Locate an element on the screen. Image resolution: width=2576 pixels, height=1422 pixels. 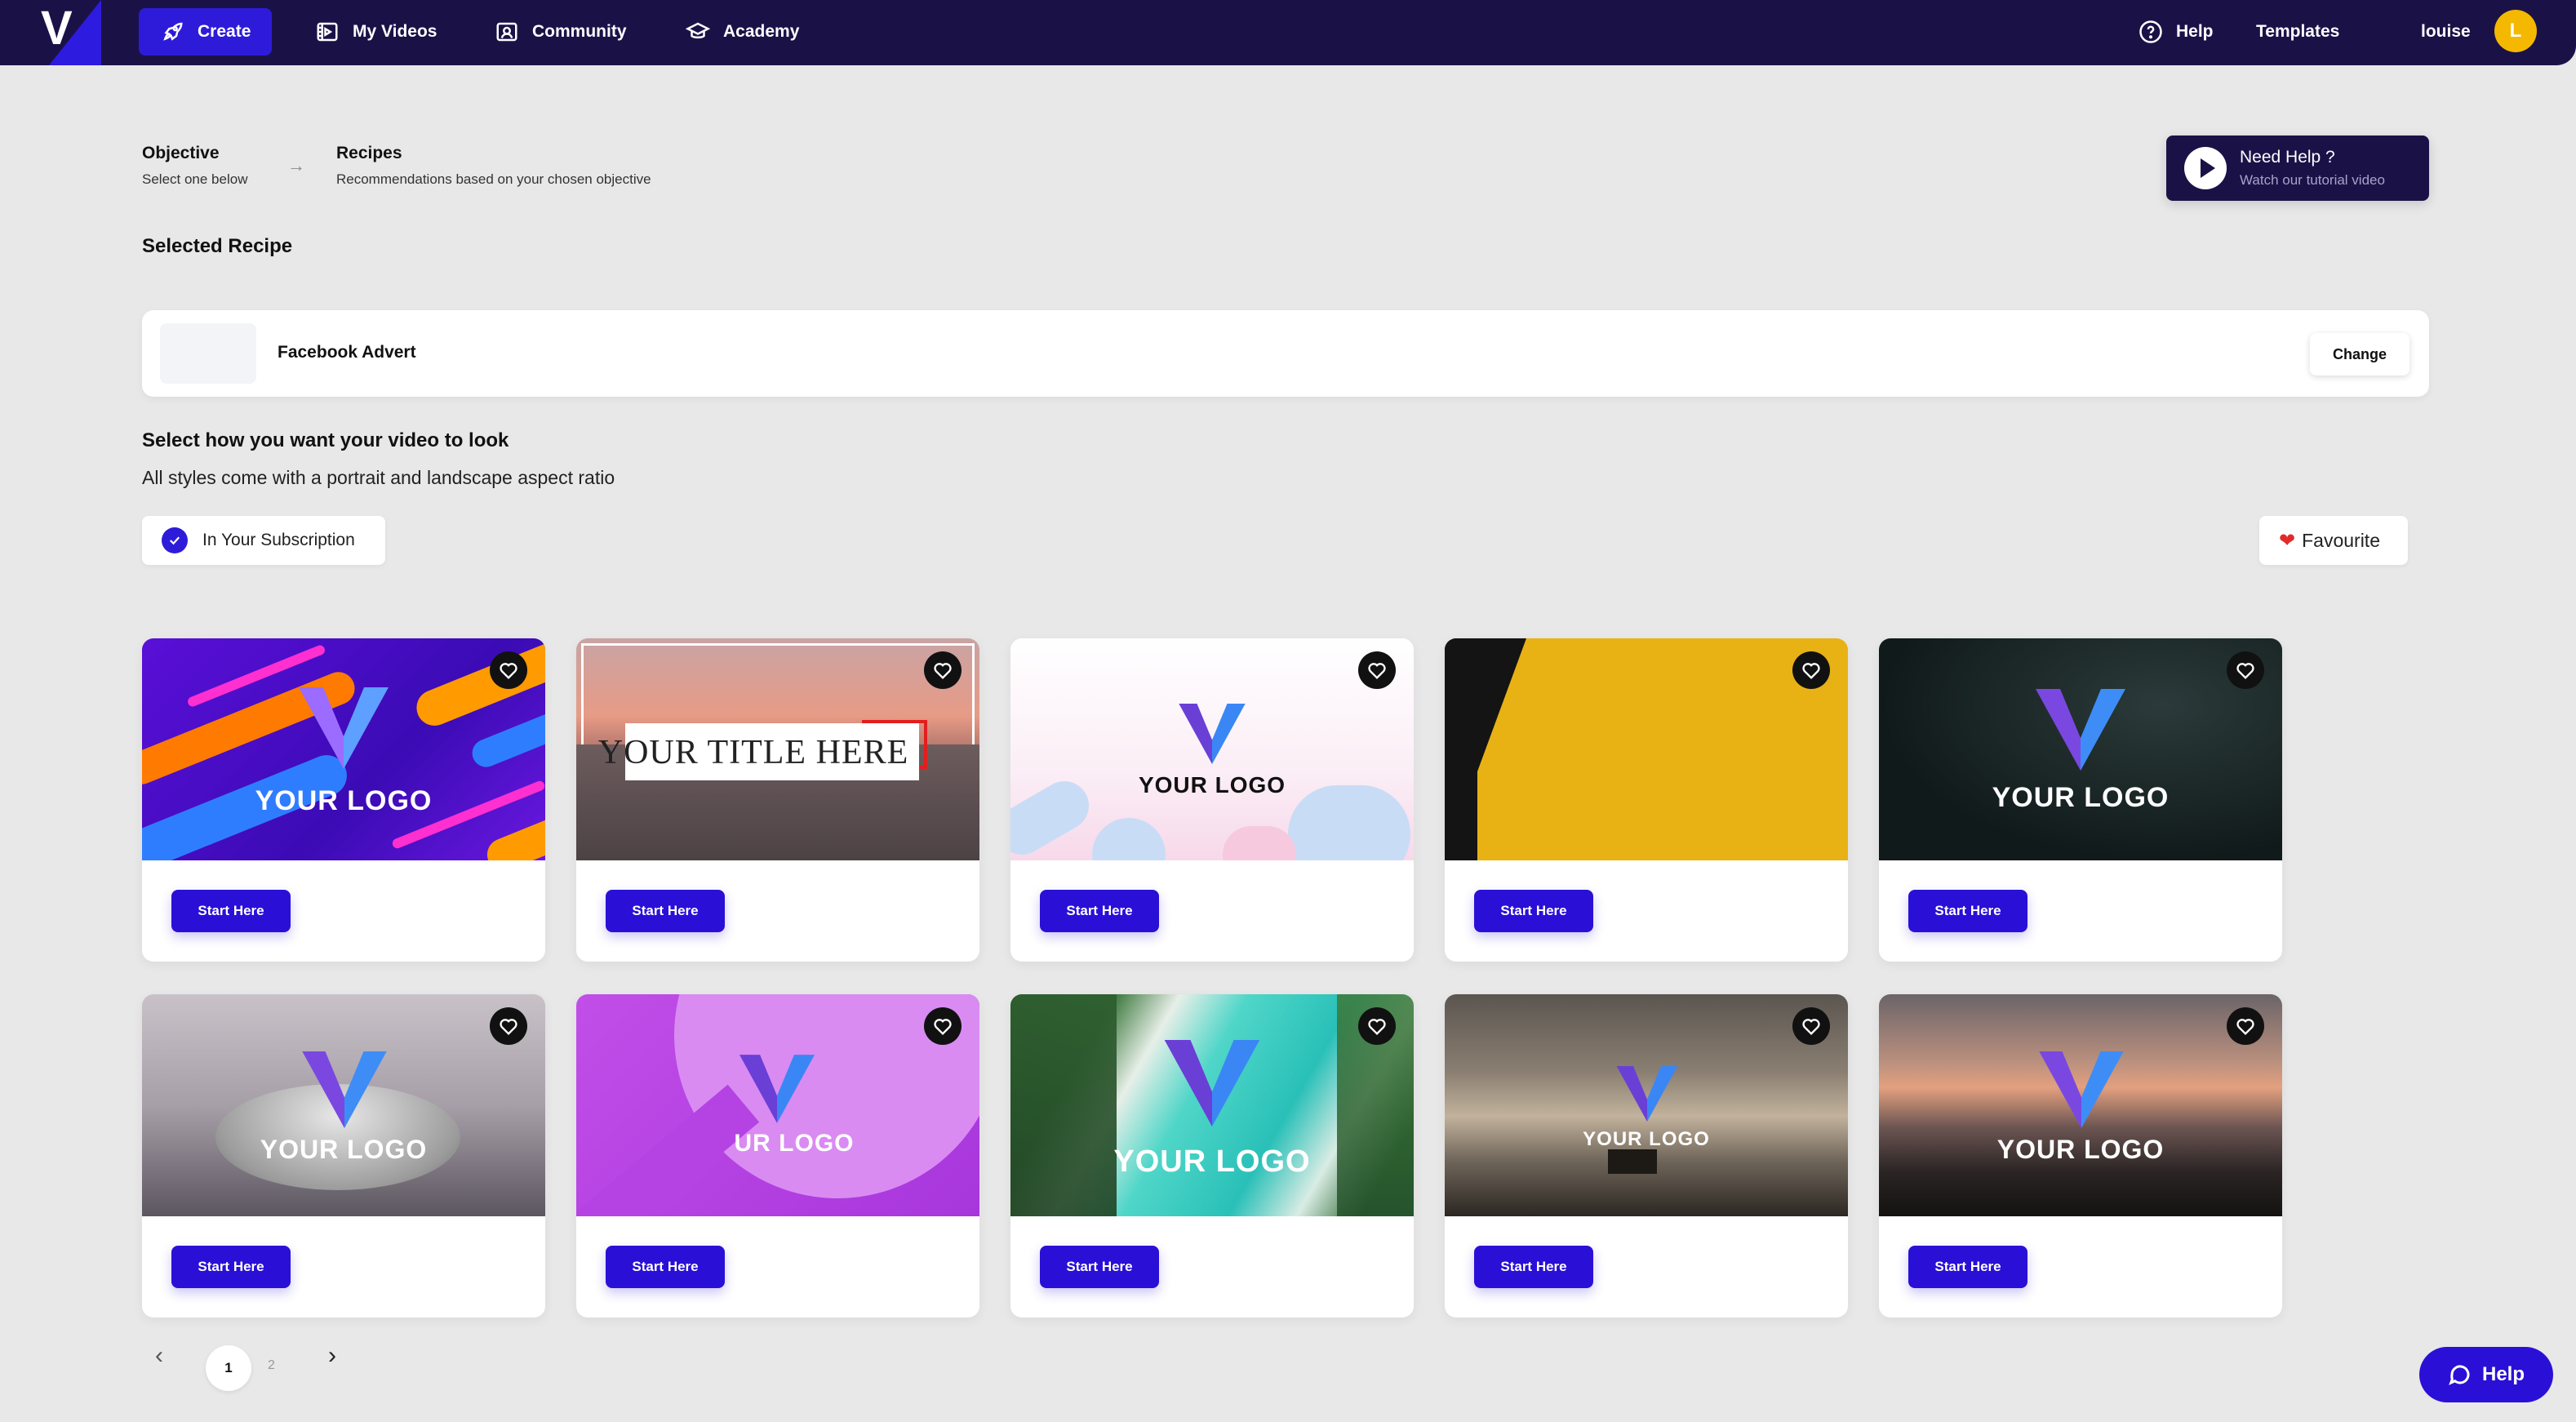
need-help-button: Need Help ? Watch our tutorial video is located at coordinates (2297, 168).